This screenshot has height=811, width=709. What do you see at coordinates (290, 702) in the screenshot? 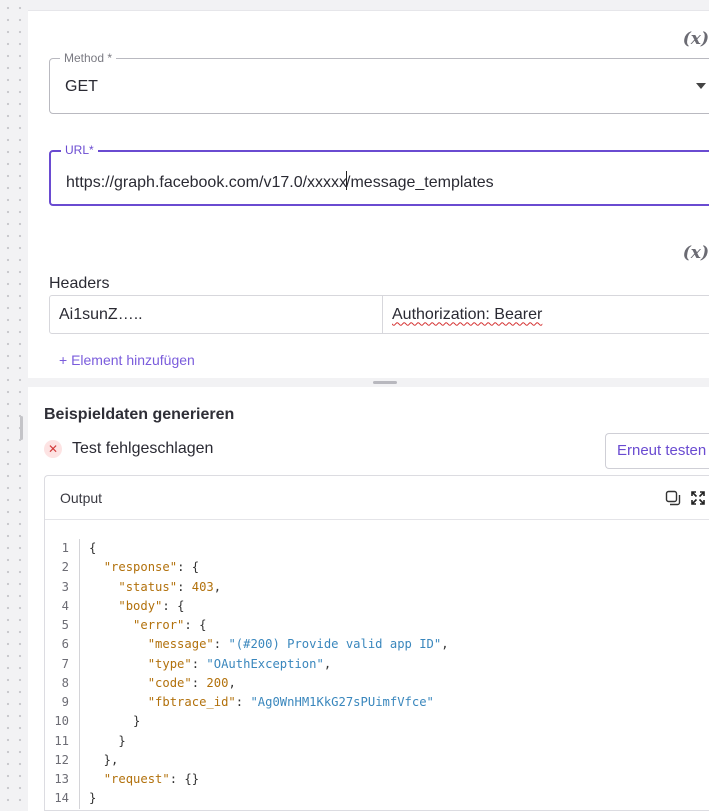
I see `code-text: "fbtrace_id": "Ag0WnHM1KkG27sPUimfVfce"` at bounding box center [290, 702].